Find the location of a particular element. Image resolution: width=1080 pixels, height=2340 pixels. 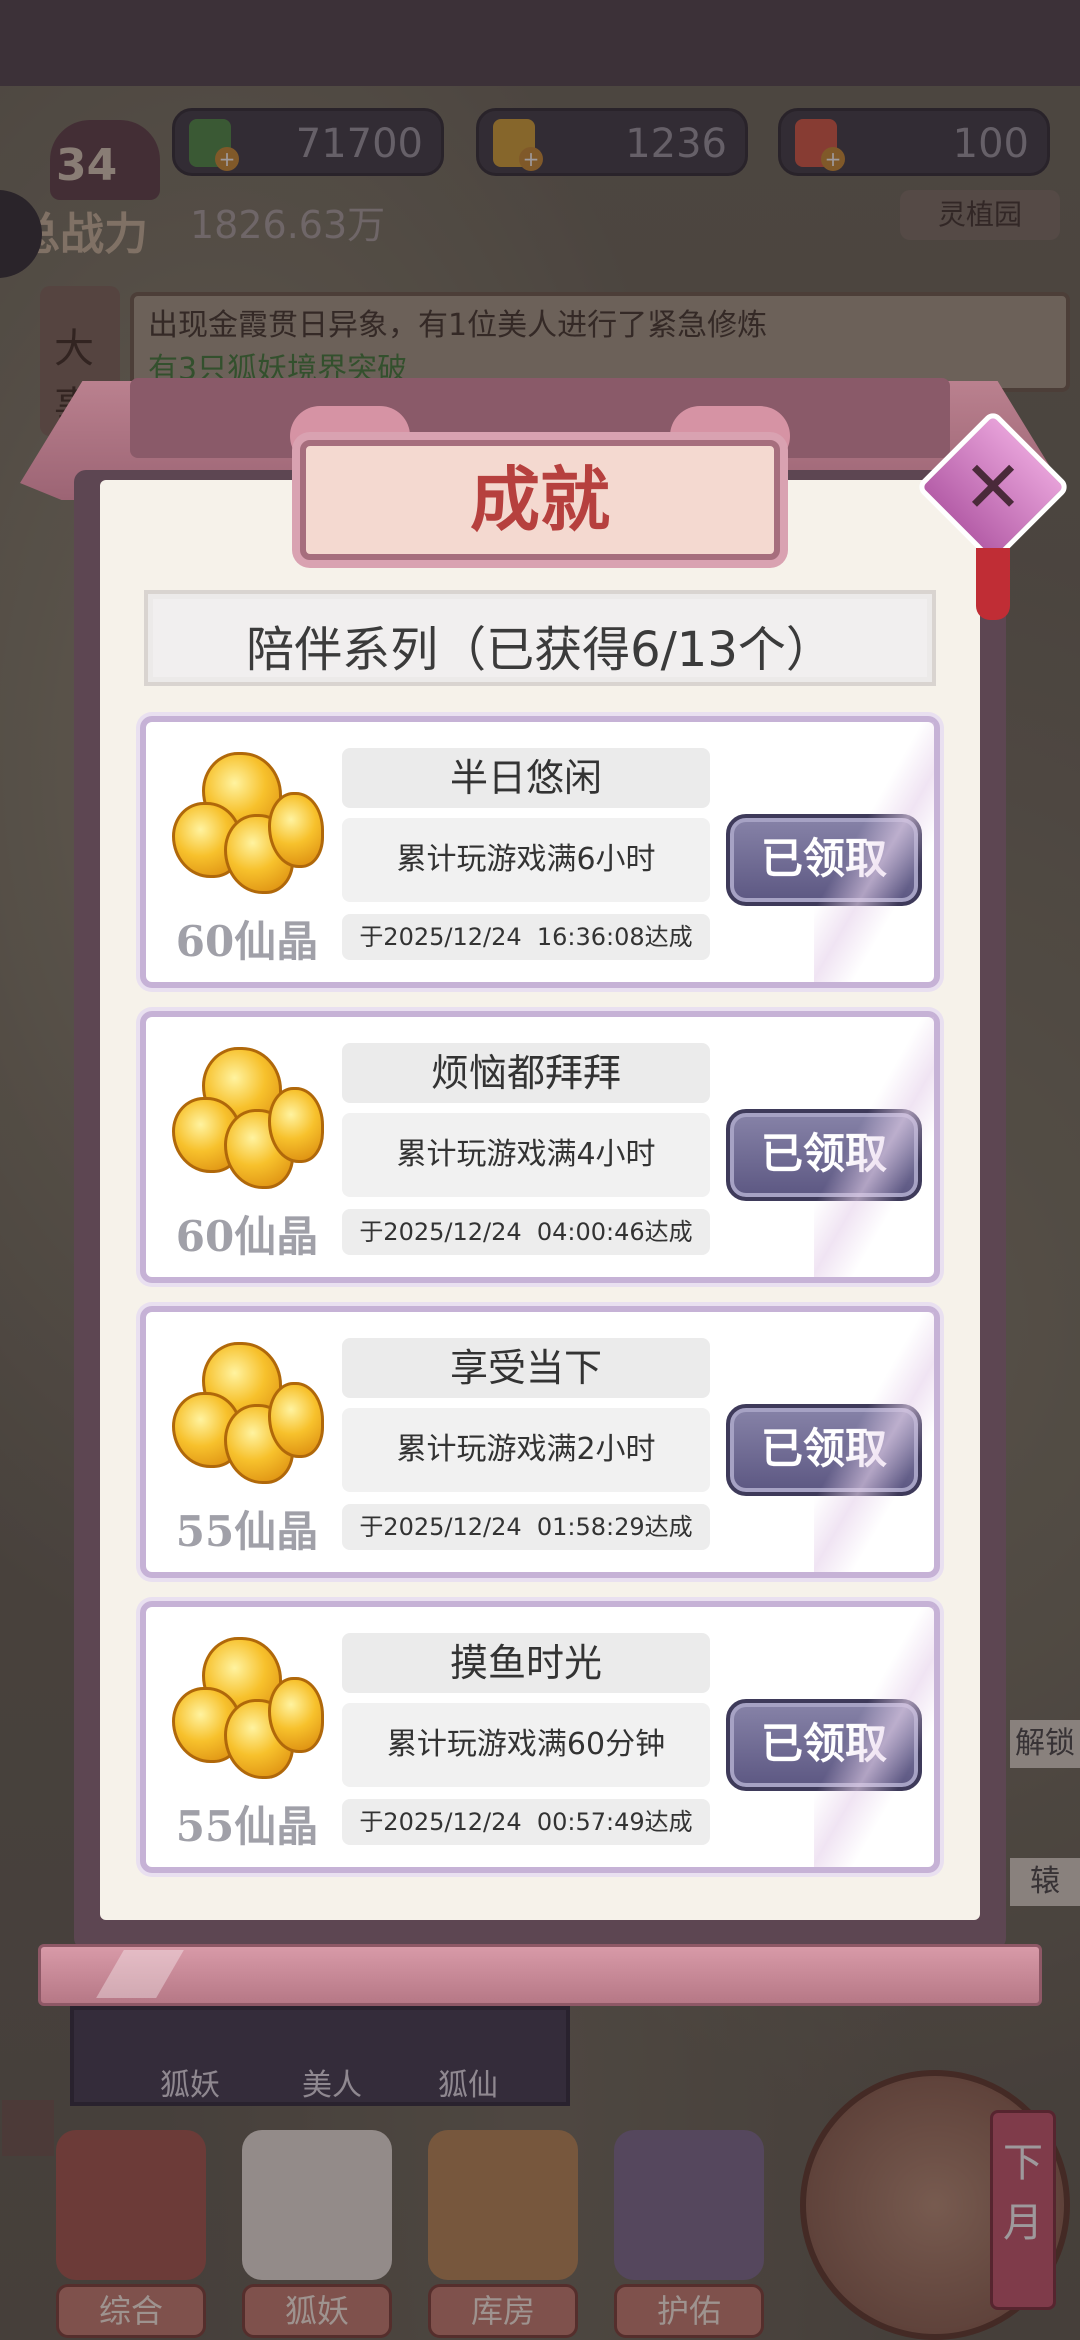

achievement-name: 半日悠闲 is located at coordinates (526, 778).